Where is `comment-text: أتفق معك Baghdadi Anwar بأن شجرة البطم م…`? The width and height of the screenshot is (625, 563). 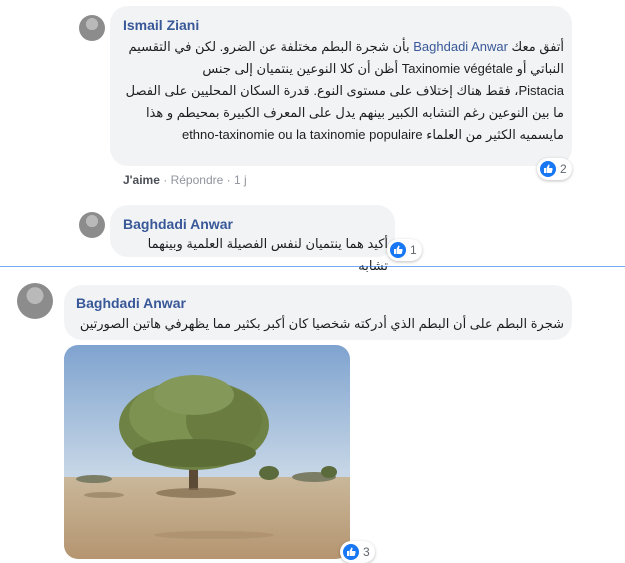
comment-text: أتفق معك Baghdadi Anwar بأن شجرة البطم م… is located at coordinates (341, 91).